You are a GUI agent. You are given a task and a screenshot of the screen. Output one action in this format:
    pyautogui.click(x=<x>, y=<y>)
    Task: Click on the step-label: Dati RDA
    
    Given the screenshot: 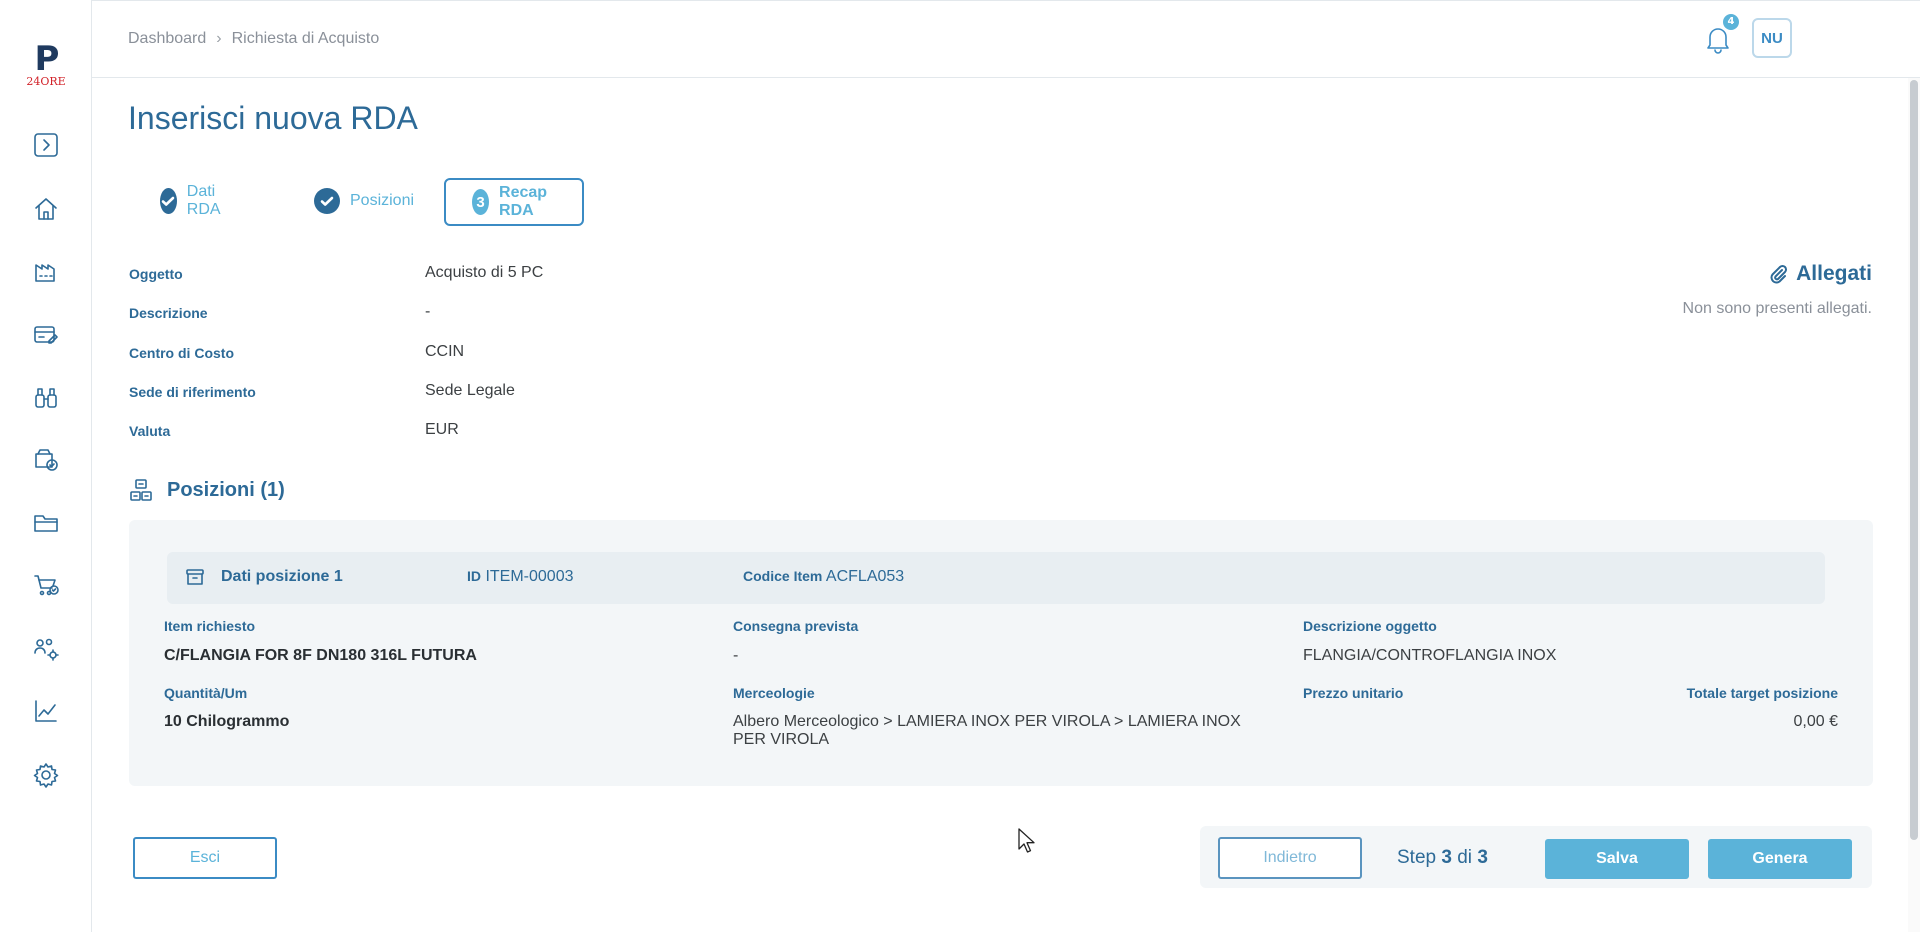 What is the action you would take?
    pyautogui.click(x=203, y=200)
    